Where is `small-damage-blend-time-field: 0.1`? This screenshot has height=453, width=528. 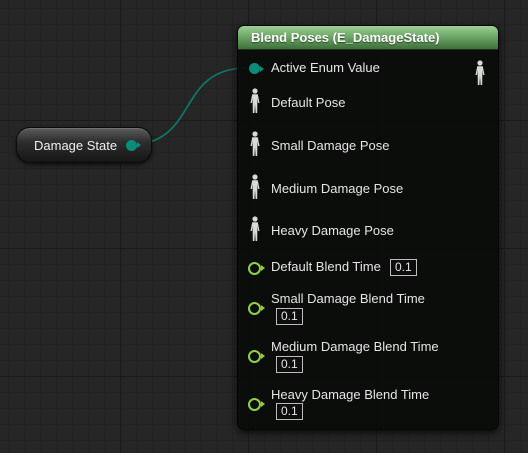
small-damage-blend-time-field: 0.1 is located at coordinates (289, 316).